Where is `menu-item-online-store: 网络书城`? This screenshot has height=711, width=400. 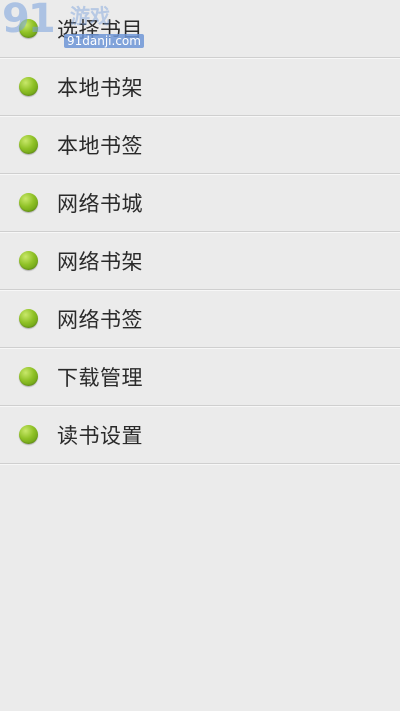
menu-item-online-store: 网络书城 is located at coordinates (200, 203).